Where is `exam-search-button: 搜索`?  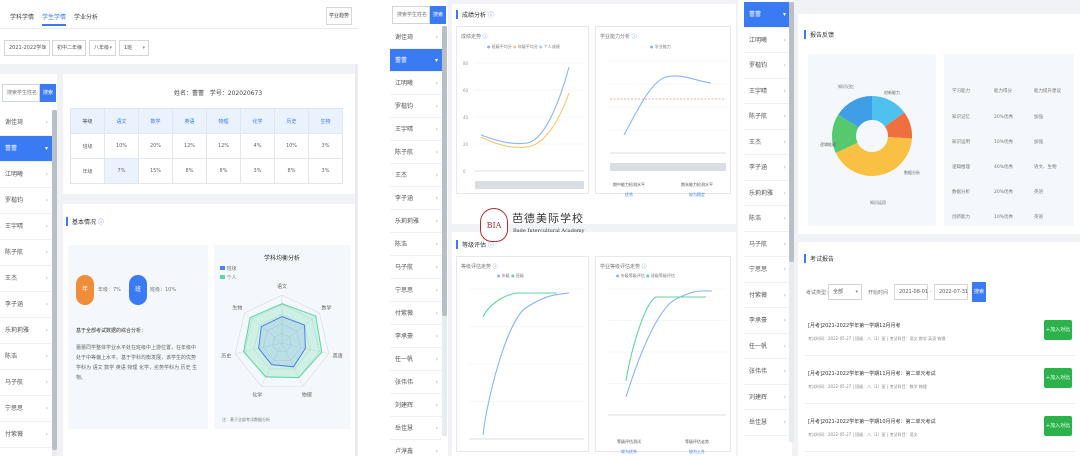 exam-search-button: 搜索 is located at coordinates (979, 292).